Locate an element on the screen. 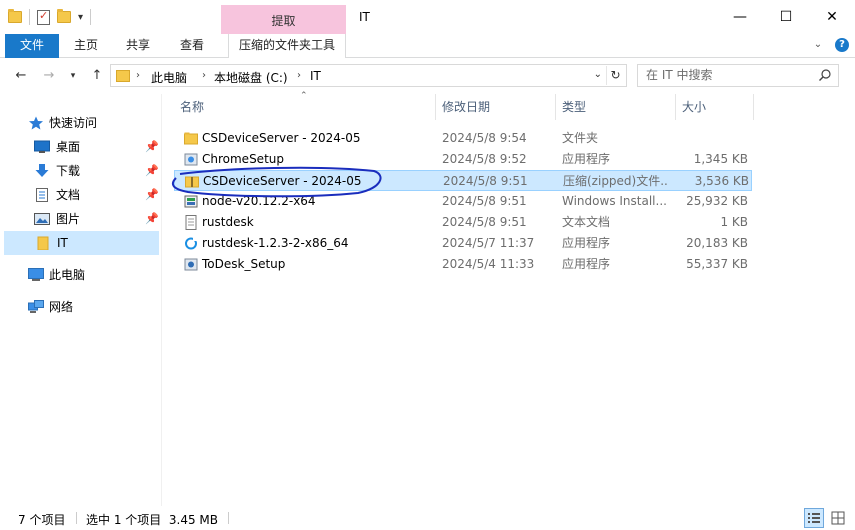 This screenshot has height=530, width=855. tab-compressed-folder-tools: 压缩的文件夹工具 is located at coordinates (287, 46).